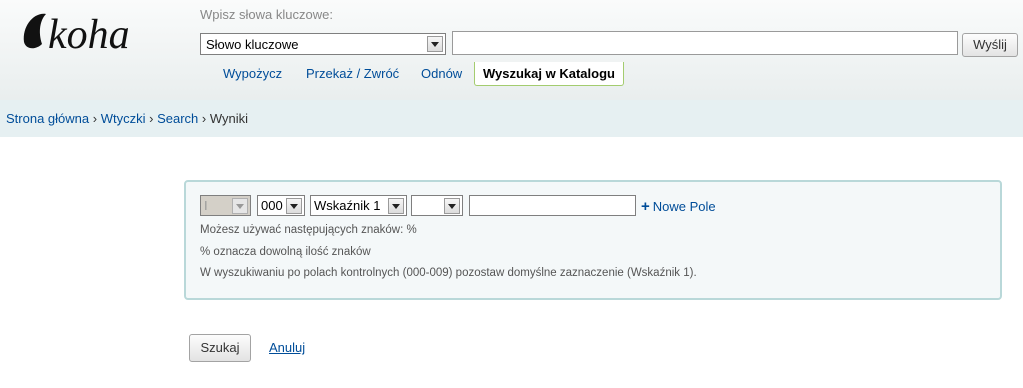  What do you see at coordinates (352, 74) in the screenshot?
I see `tab-checkin: Przekaż / Zwróć` at bounding box center [352, 74].